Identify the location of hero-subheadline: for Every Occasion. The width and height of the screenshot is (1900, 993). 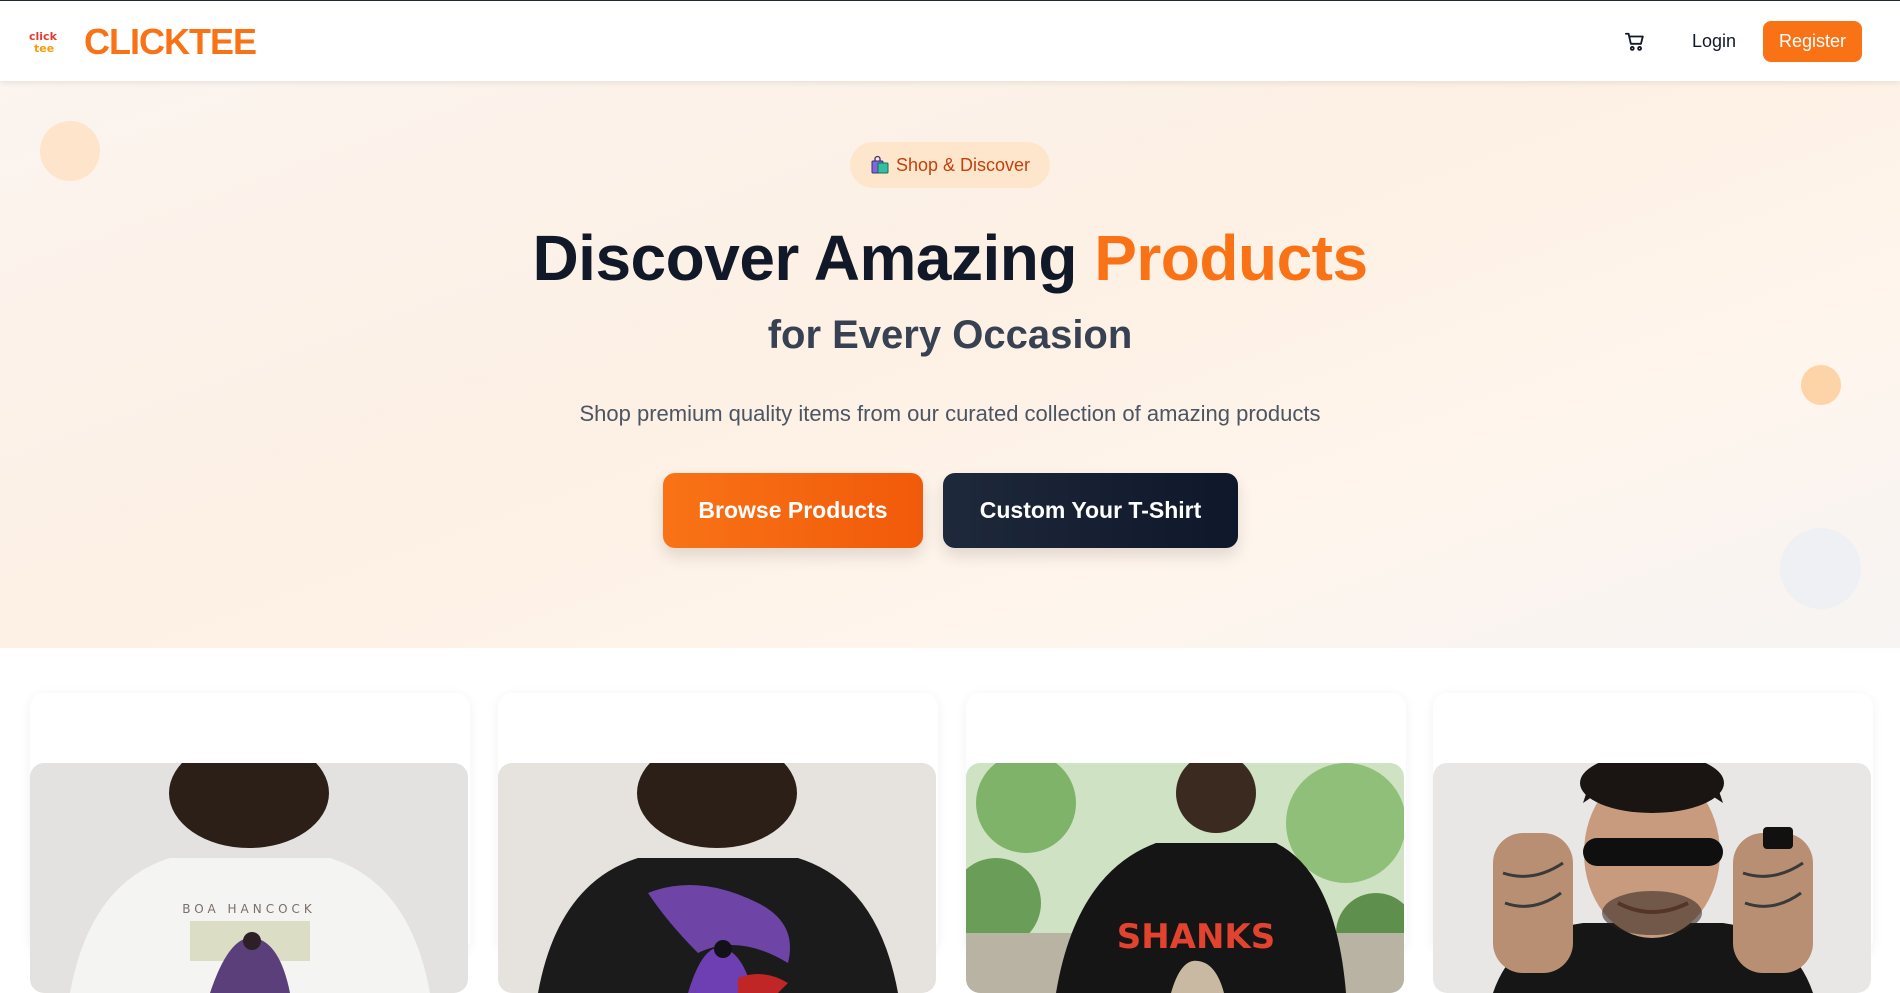
(950, 335).